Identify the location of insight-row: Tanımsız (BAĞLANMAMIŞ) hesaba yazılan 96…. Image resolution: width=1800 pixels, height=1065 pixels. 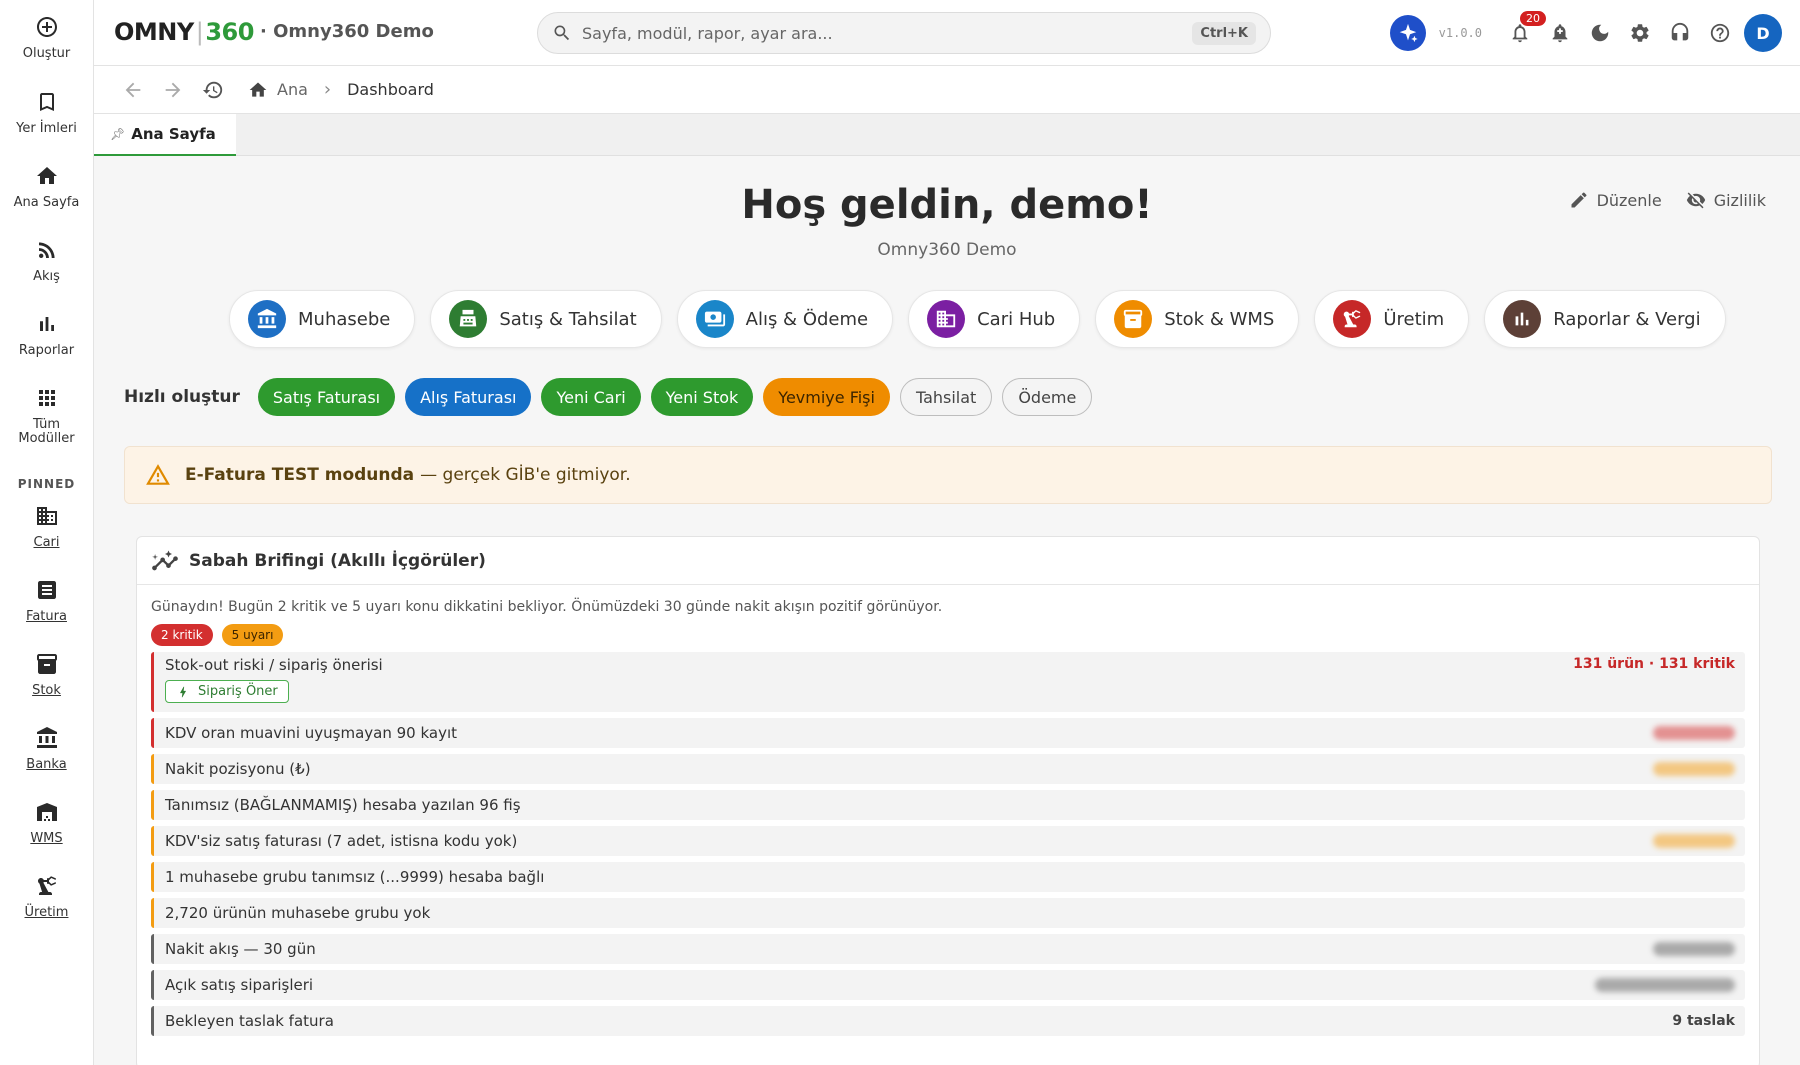
(948, 805).